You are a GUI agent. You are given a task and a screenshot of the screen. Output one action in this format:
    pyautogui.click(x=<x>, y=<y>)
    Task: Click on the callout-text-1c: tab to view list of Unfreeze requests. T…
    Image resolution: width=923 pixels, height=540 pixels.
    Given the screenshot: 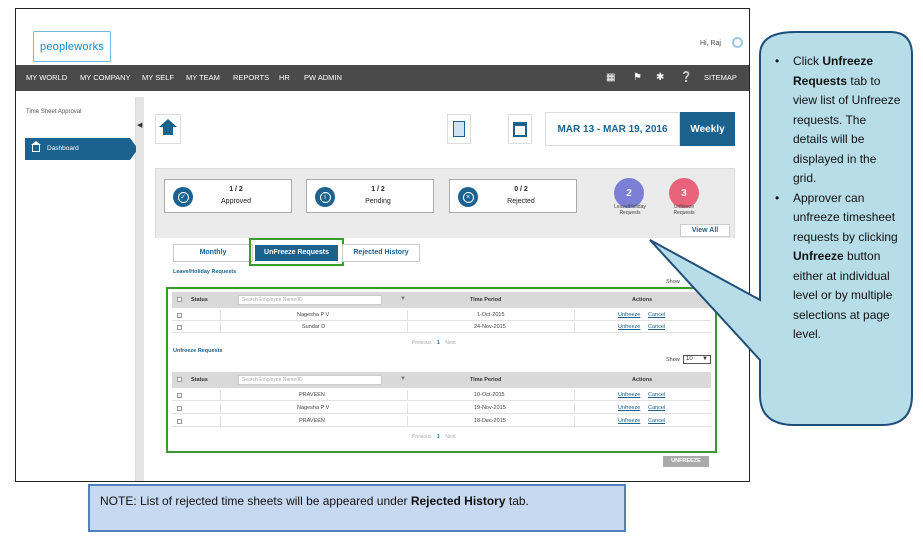 What is the action you would take?
    pyautogui.click(x=847, y=129)
    